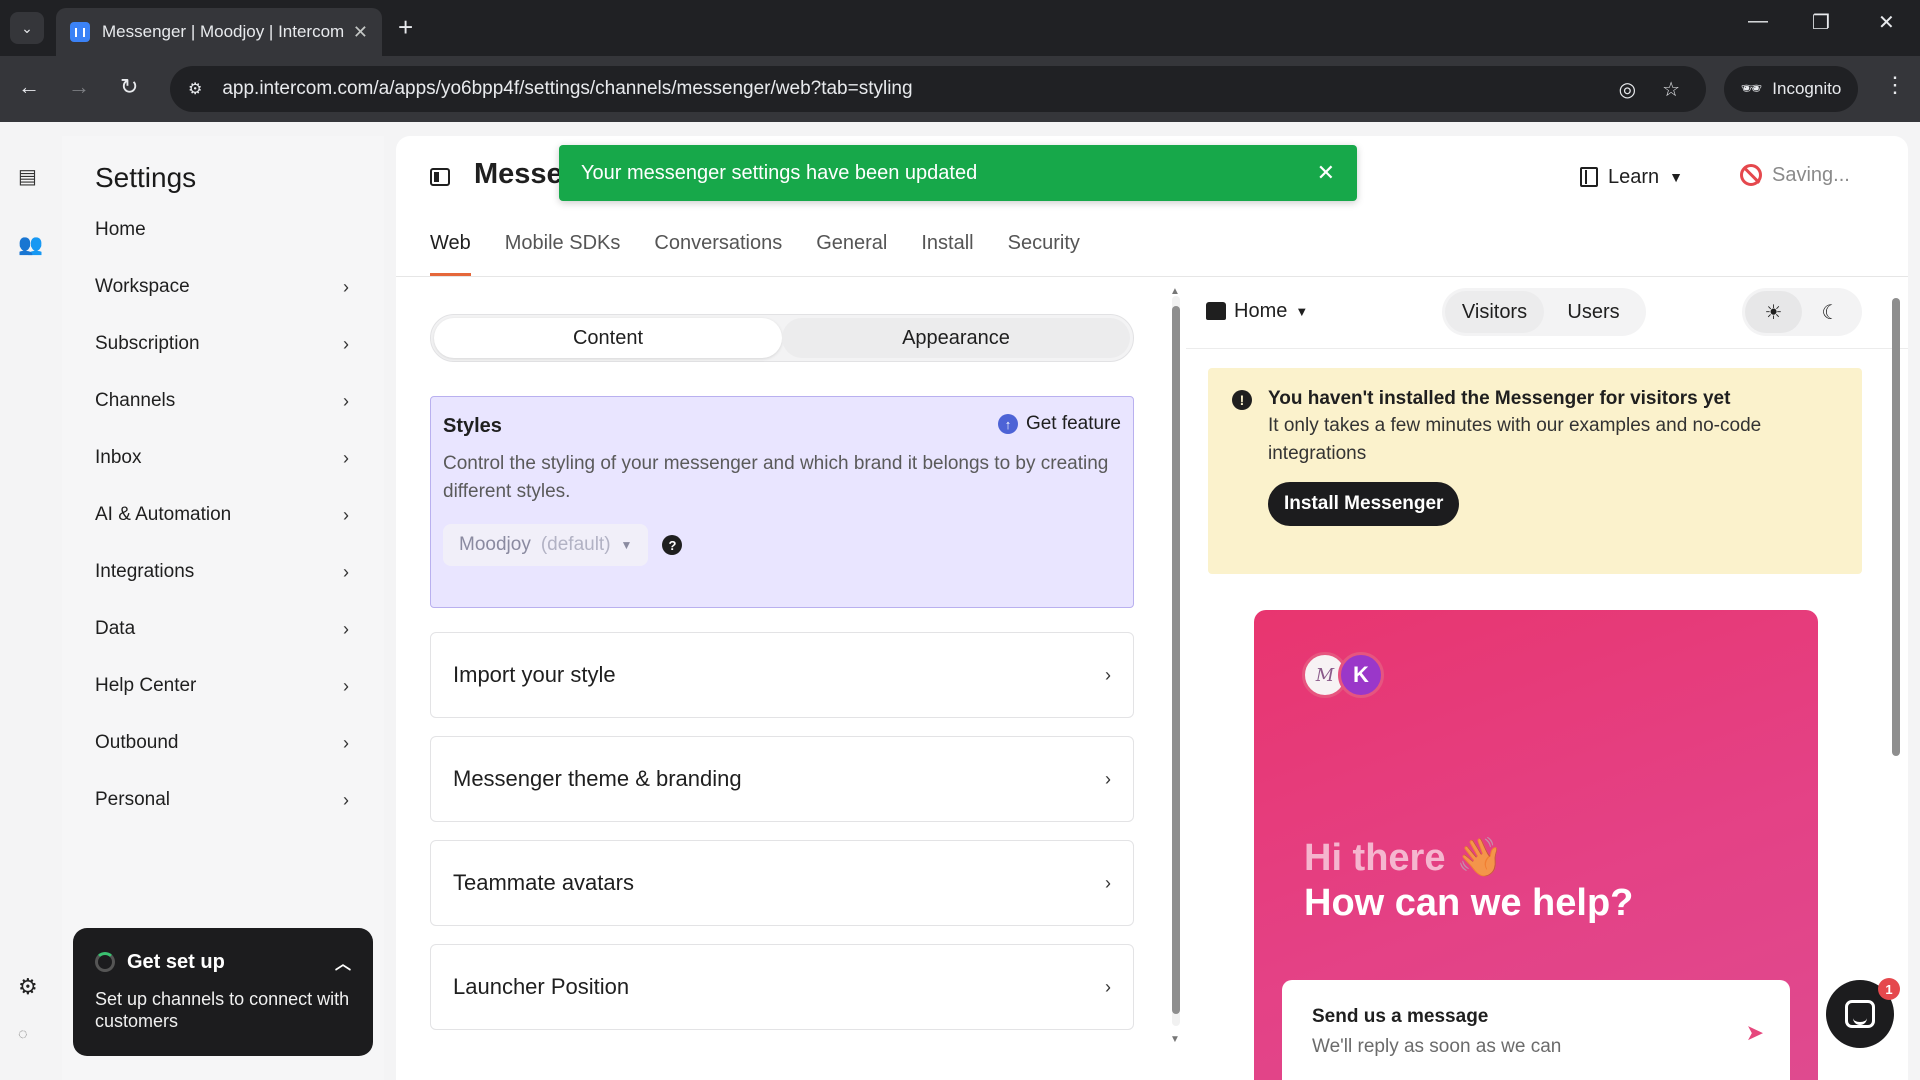 The height and width of the screenshot is (1080, 1920). I want to click on sidebar-item-channels: Channels ›, so click(222, 401).